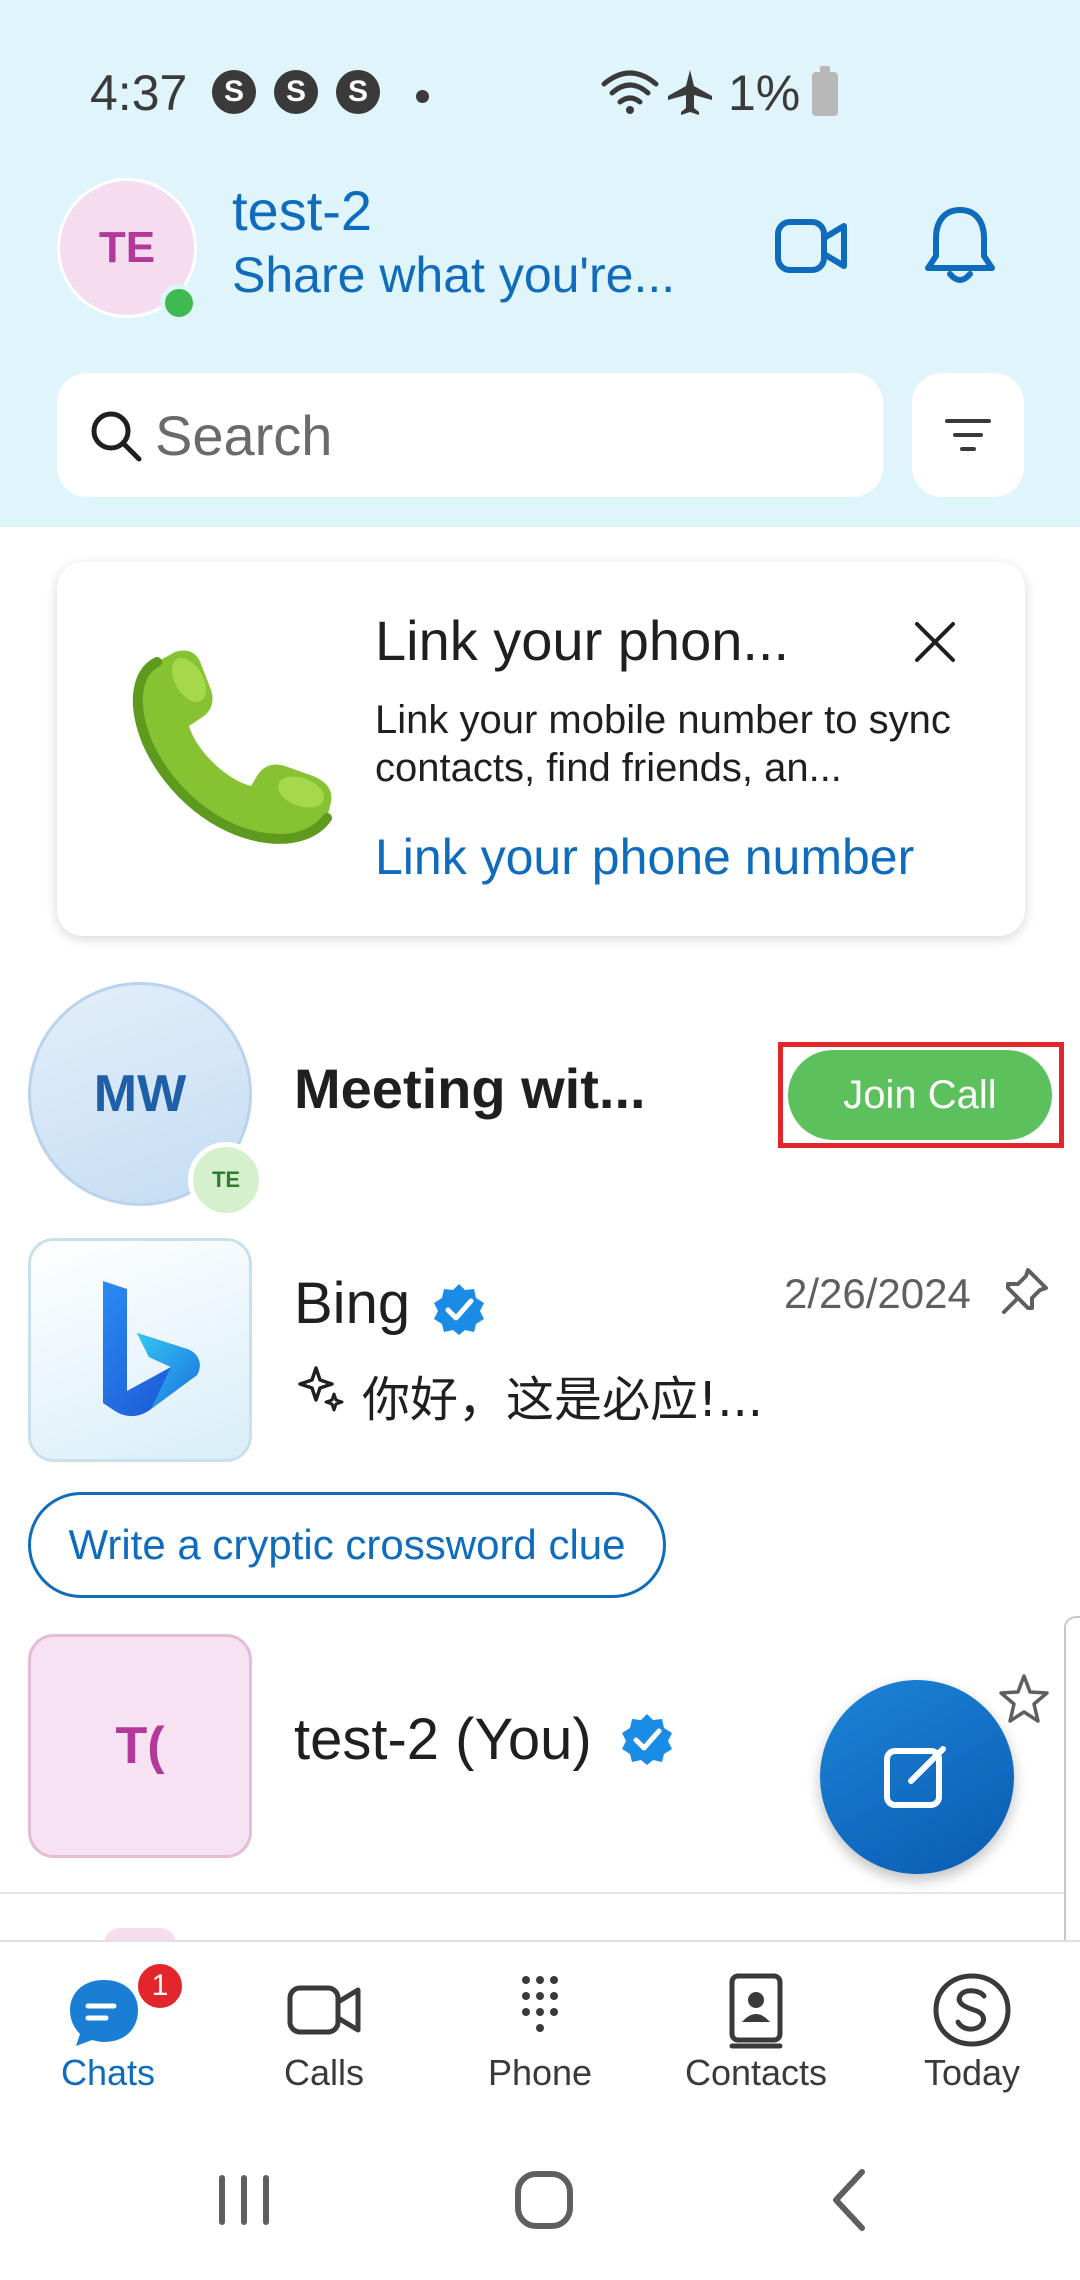 Image resolution: width=1080 pixels, height=2280 pixels. What do you see at coordinates (323, 2072) in the screenshot?
I see `tab-label: Calls` at bounding box center [323, 2072].